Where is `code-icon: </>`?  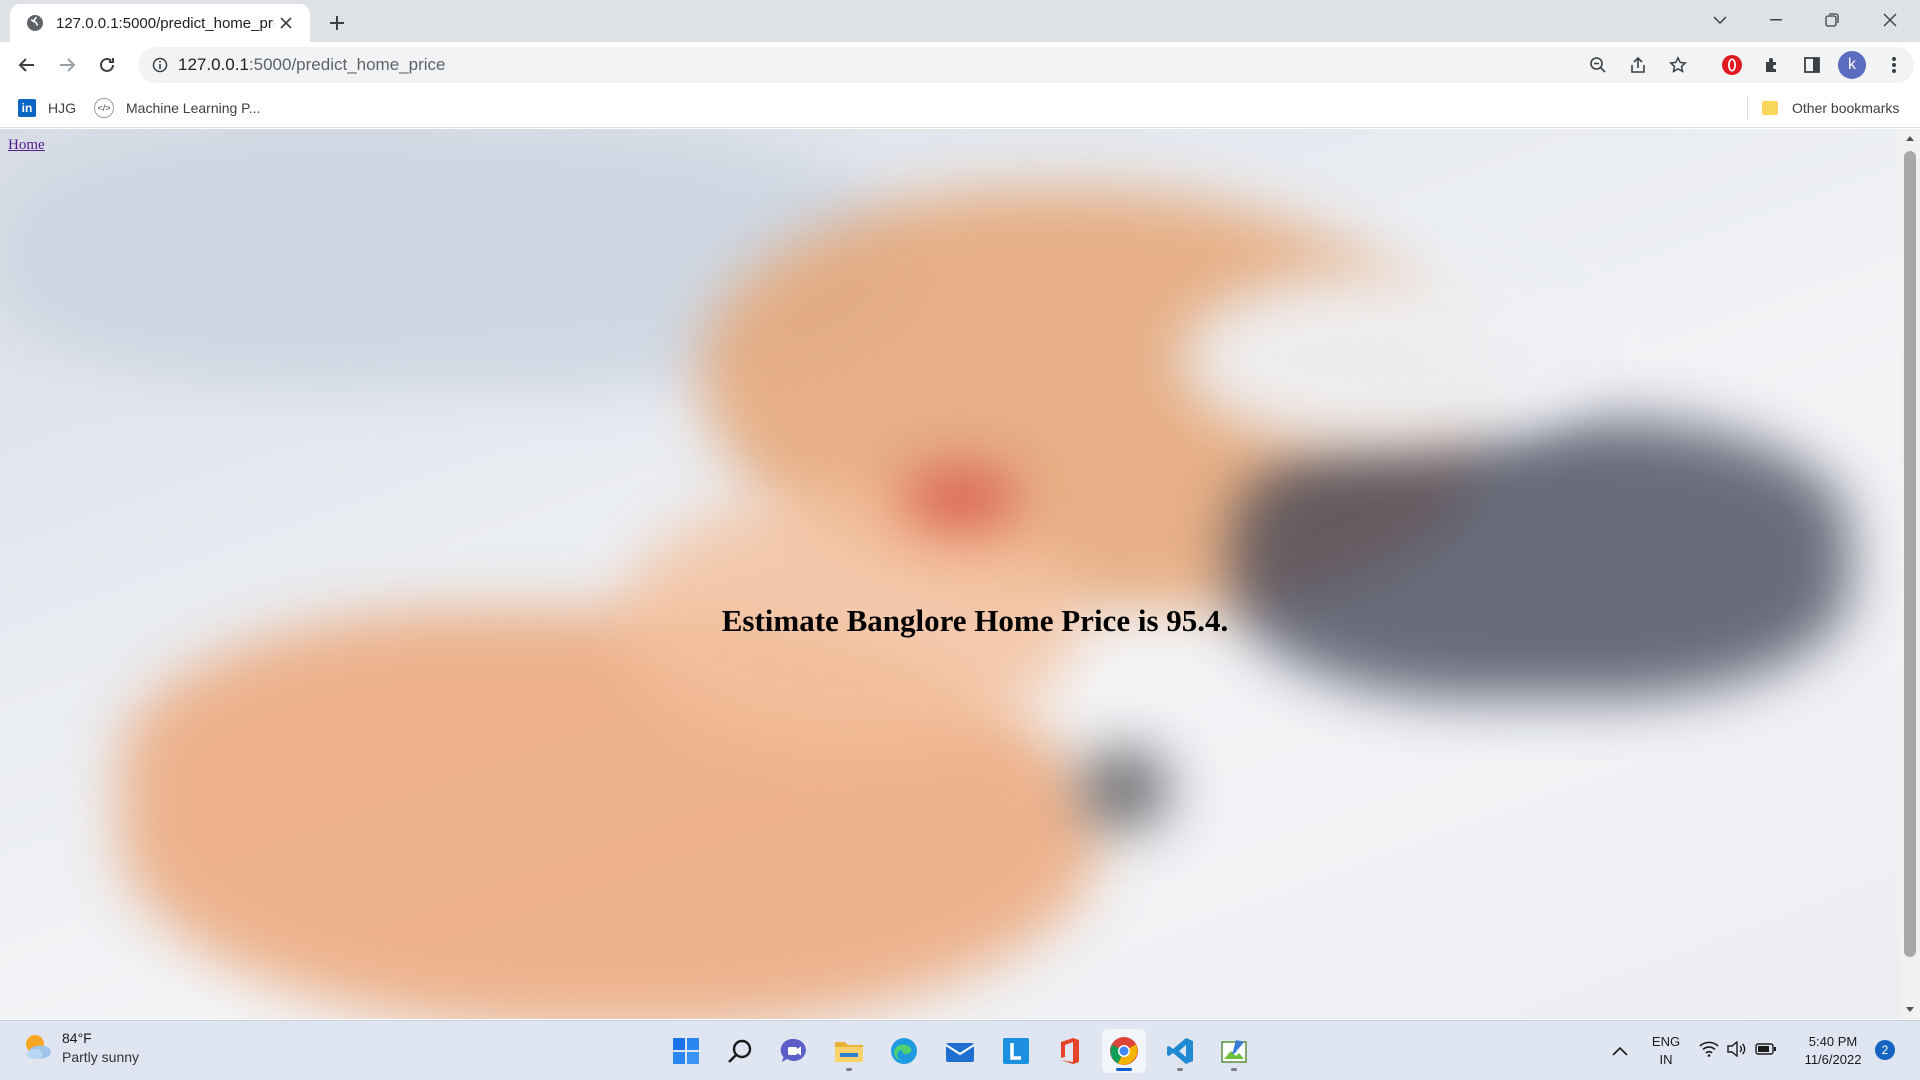 code-icon: </> is located at coordinates (104, 108).